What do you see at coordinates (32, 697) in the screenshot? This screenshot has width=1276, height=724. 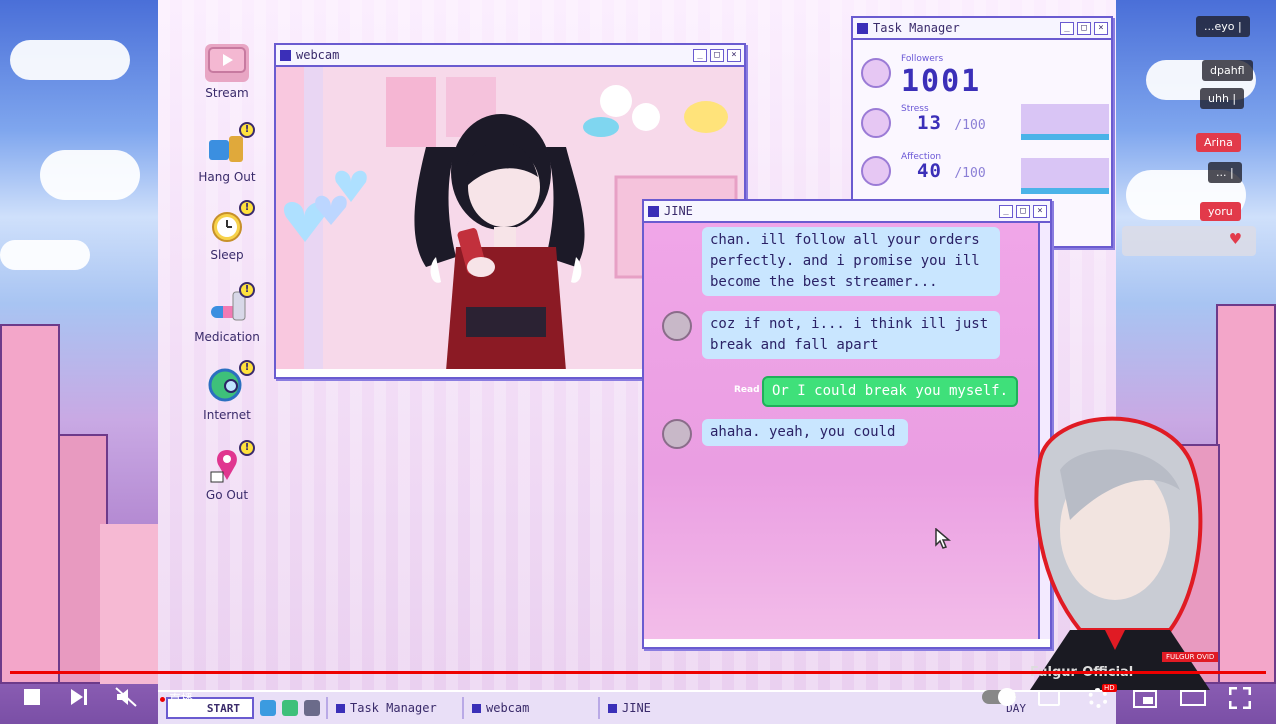 I see `stop-icon` at bounding box center [32, 697].